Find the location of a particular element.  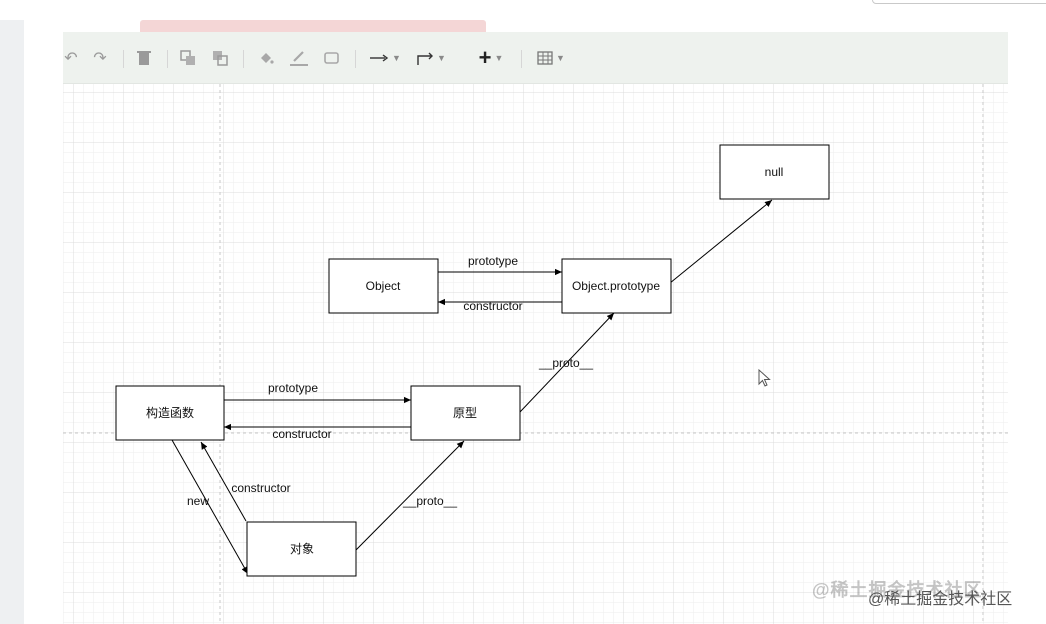

node-prototype: 原型 is located at coordinates (465, 413).